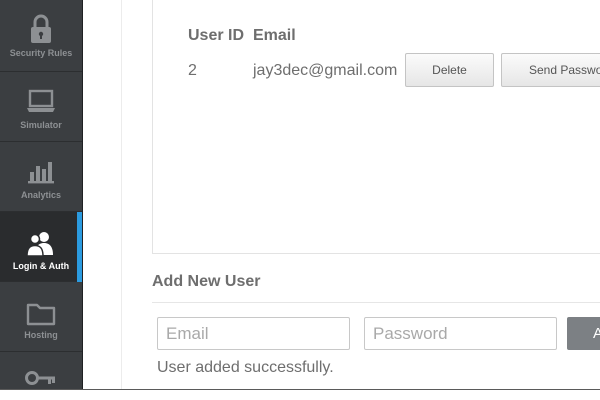 The height and width of the screenshot is (400, 600). What do you see at coordinates (41, 29) in the screenshot?
I see `lock-icon` at bounding box center [41, 29].